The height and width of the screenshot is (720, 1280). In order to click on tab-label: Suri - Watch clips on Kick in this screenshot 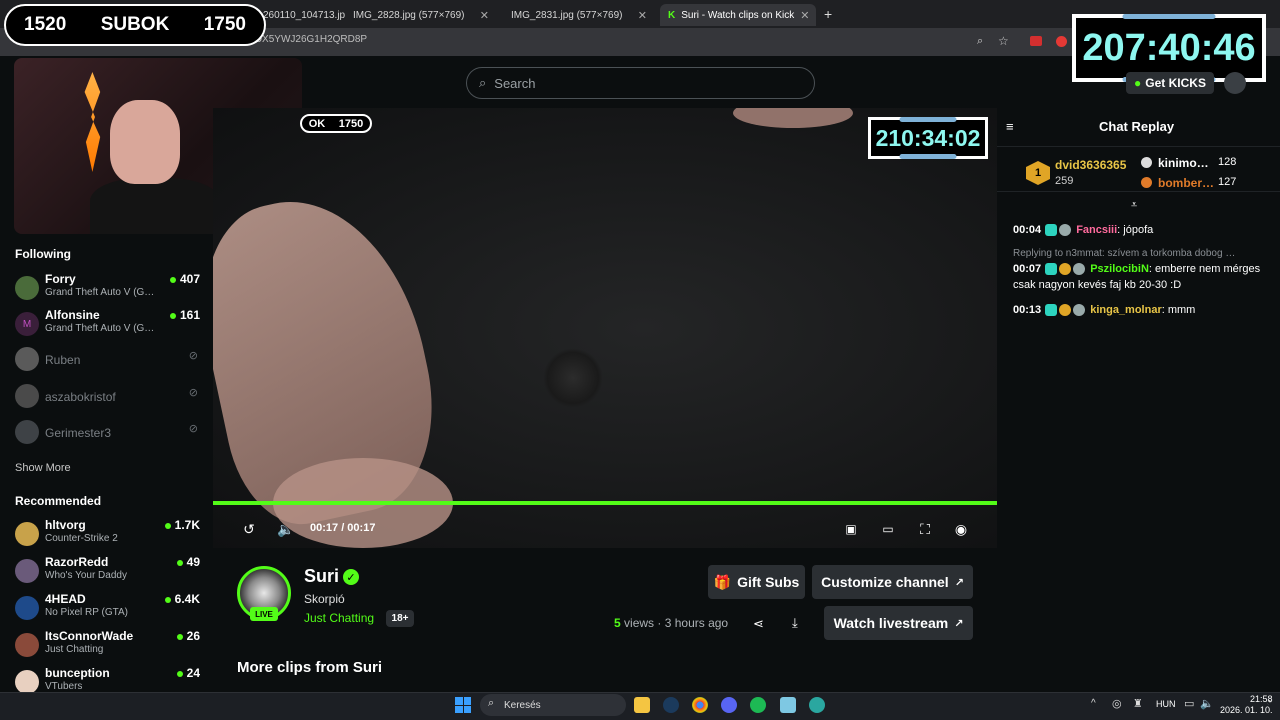, I will do `click(738, 15)`.